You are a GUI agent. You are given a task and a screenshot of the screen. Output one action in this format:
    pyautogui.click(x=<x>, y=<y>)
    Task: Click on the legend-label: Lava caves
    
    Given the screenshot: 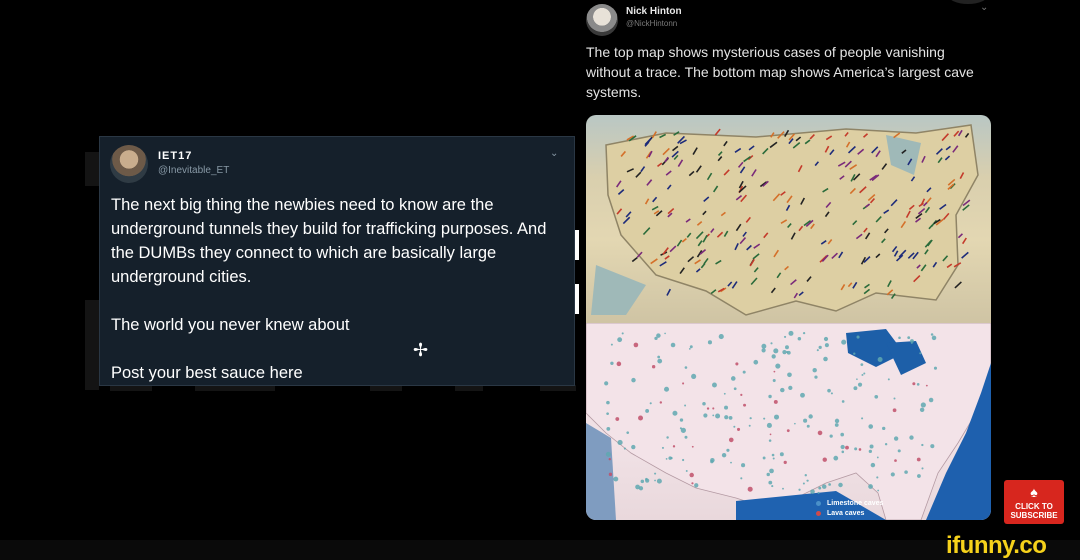 What is the action you would take?
    pyautogui.click(x=846, y=513)
    